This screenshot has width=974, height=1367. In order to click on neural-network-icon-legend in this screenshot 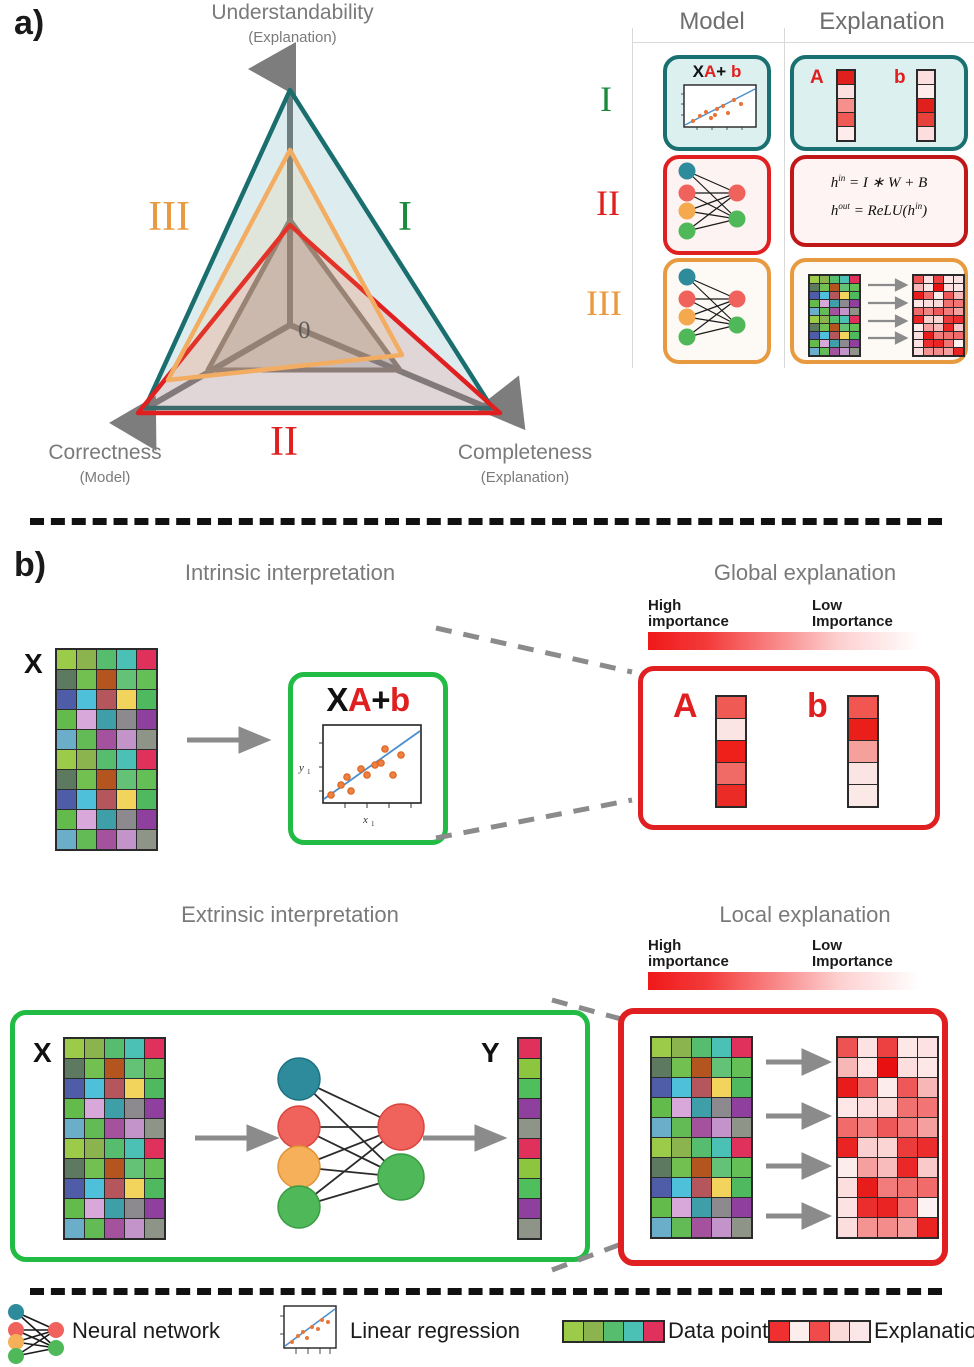, I will do `click(36, 1334)`.